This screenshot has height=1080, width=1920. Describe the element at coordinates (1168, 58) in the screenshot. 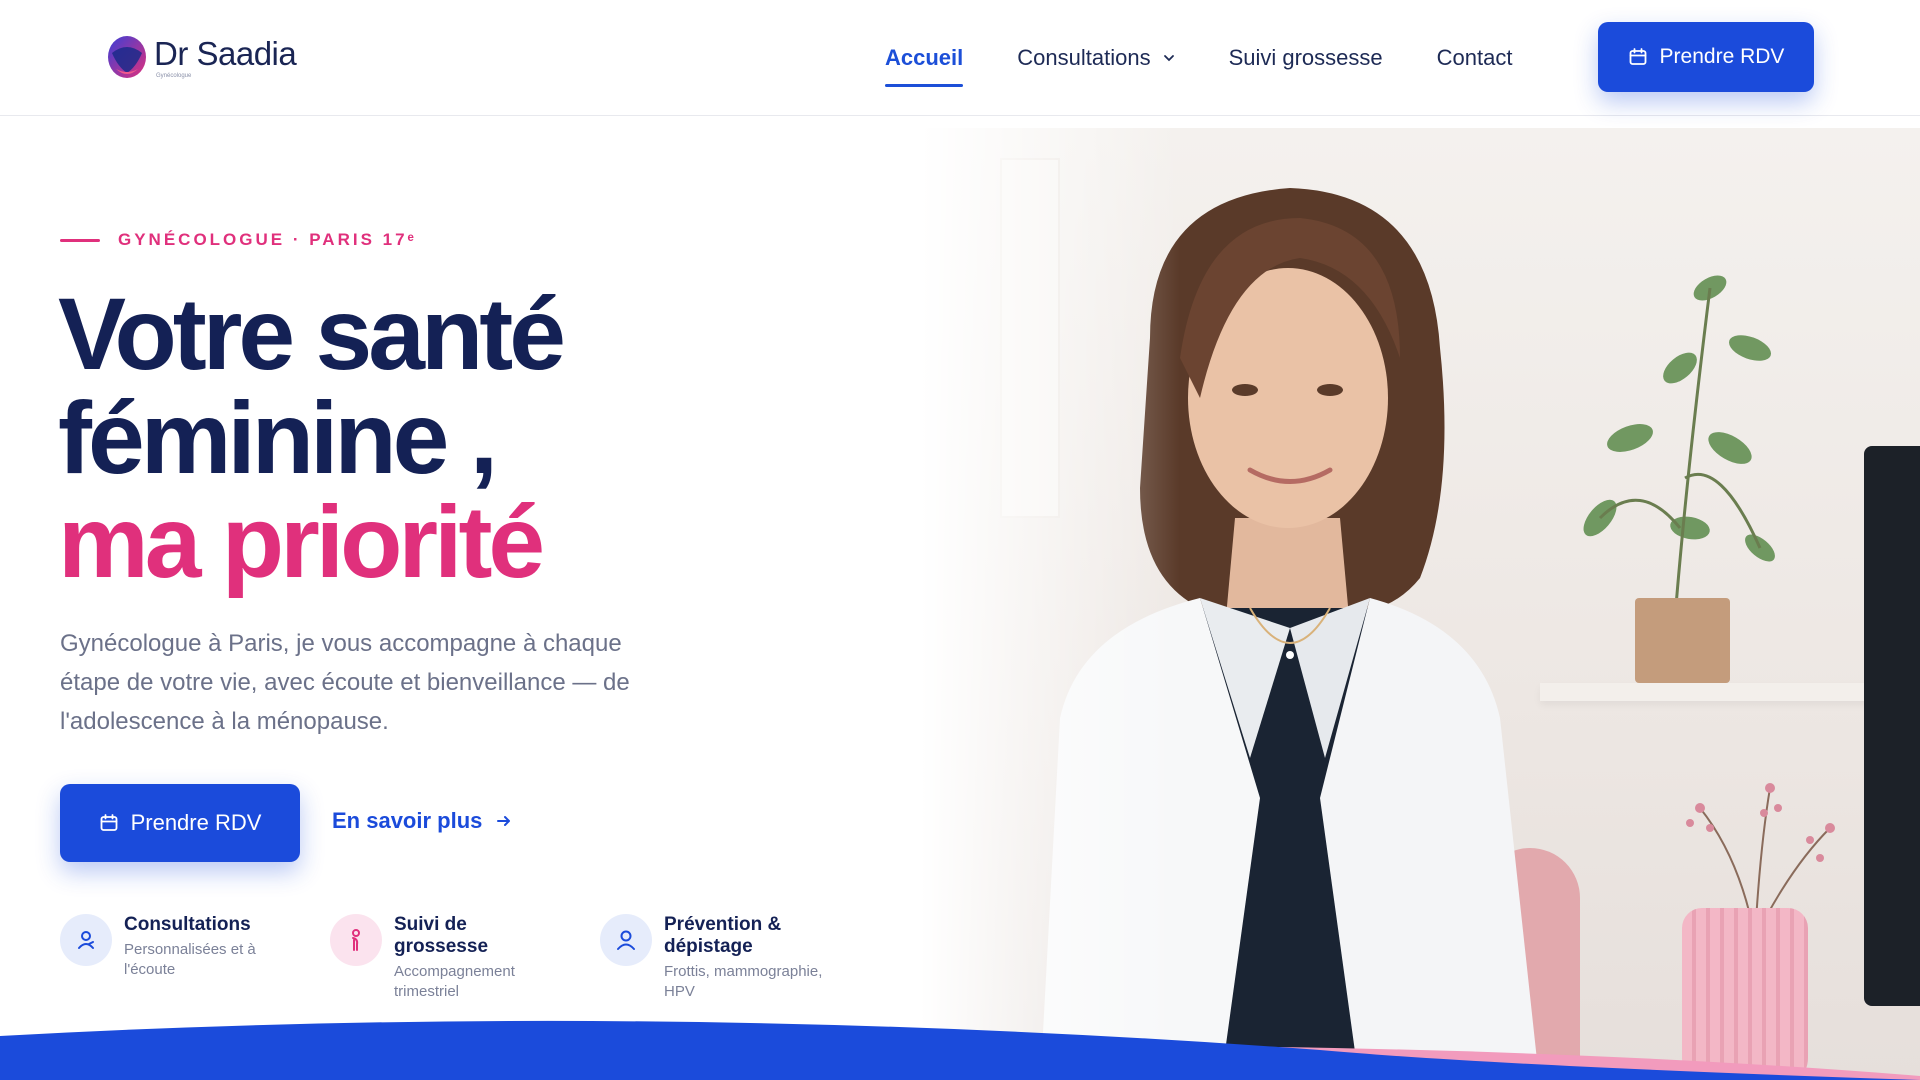

I see `chevron-down-icon` at that location.